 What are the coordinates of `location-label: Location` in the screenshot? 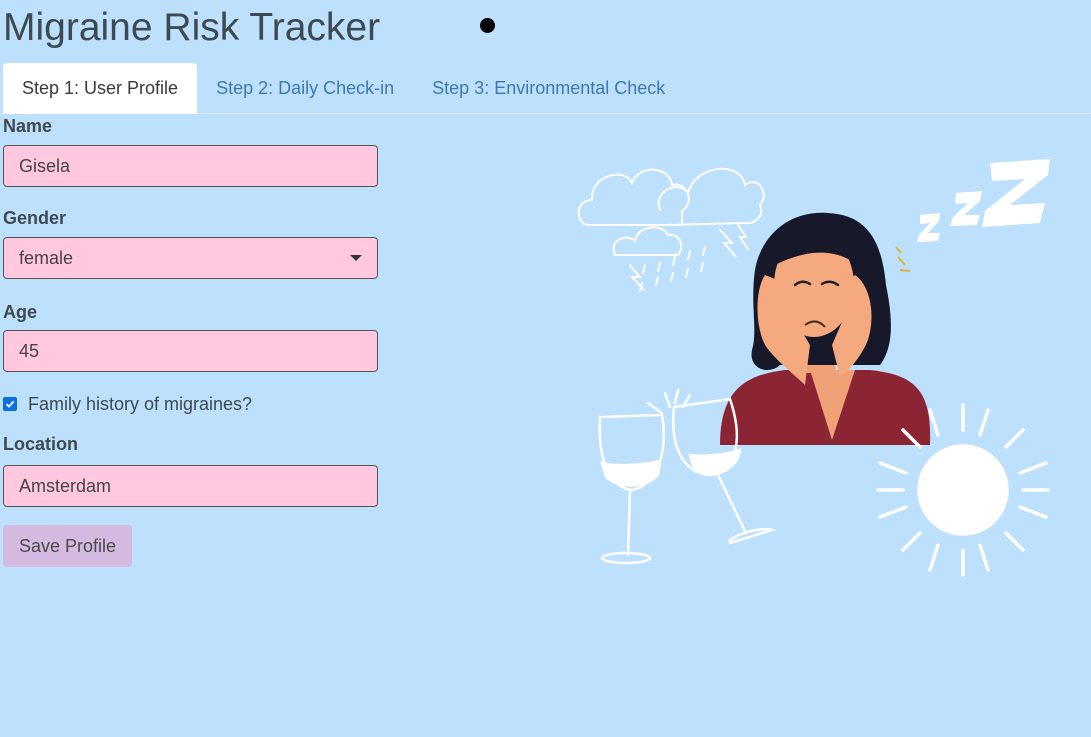 It's located at (40, 444).